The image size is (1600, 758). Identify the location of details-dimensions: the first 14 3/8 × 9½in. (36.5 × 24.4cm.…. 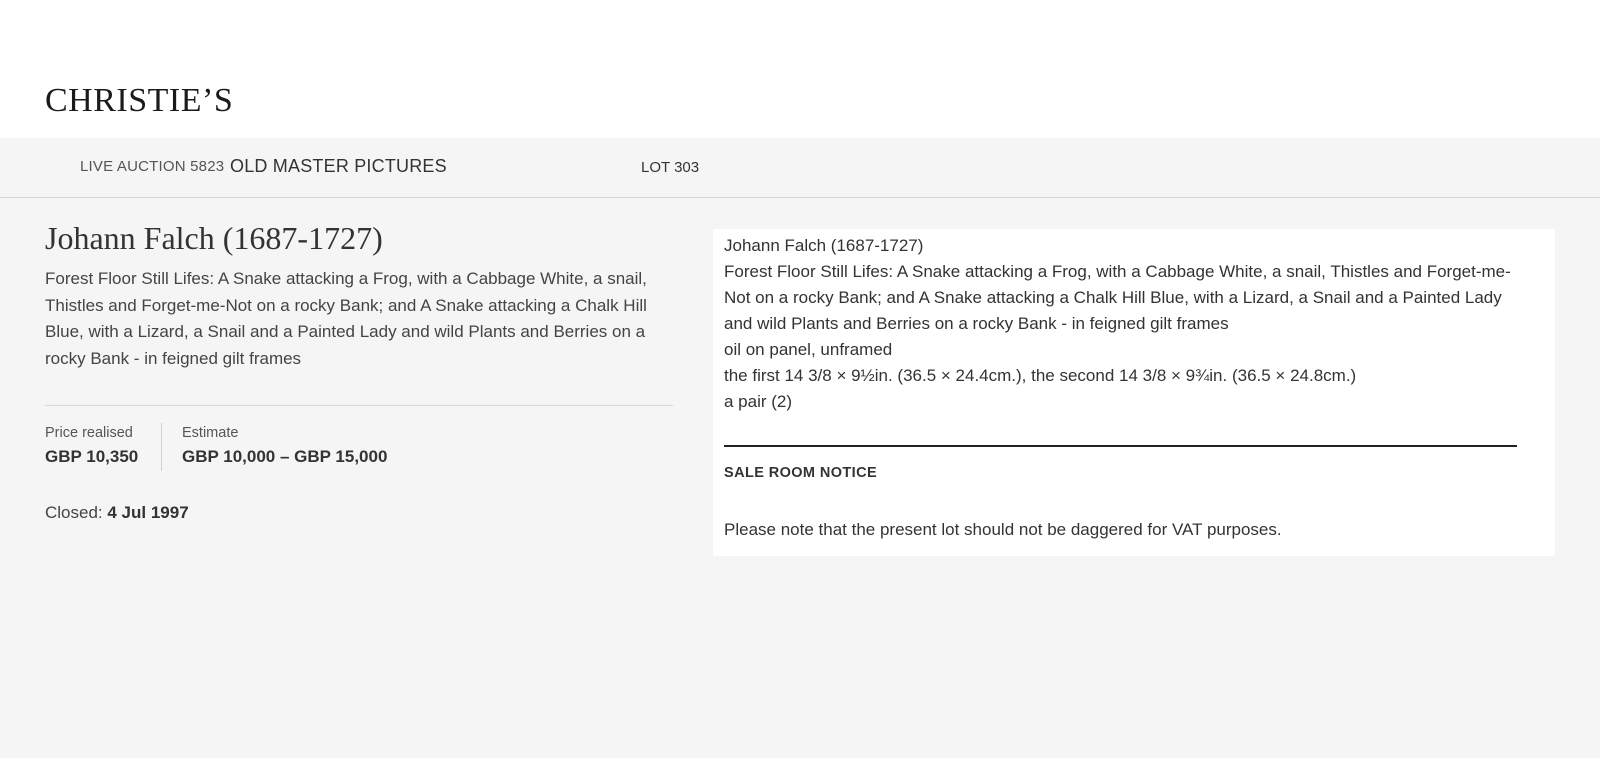
(1040, 375).